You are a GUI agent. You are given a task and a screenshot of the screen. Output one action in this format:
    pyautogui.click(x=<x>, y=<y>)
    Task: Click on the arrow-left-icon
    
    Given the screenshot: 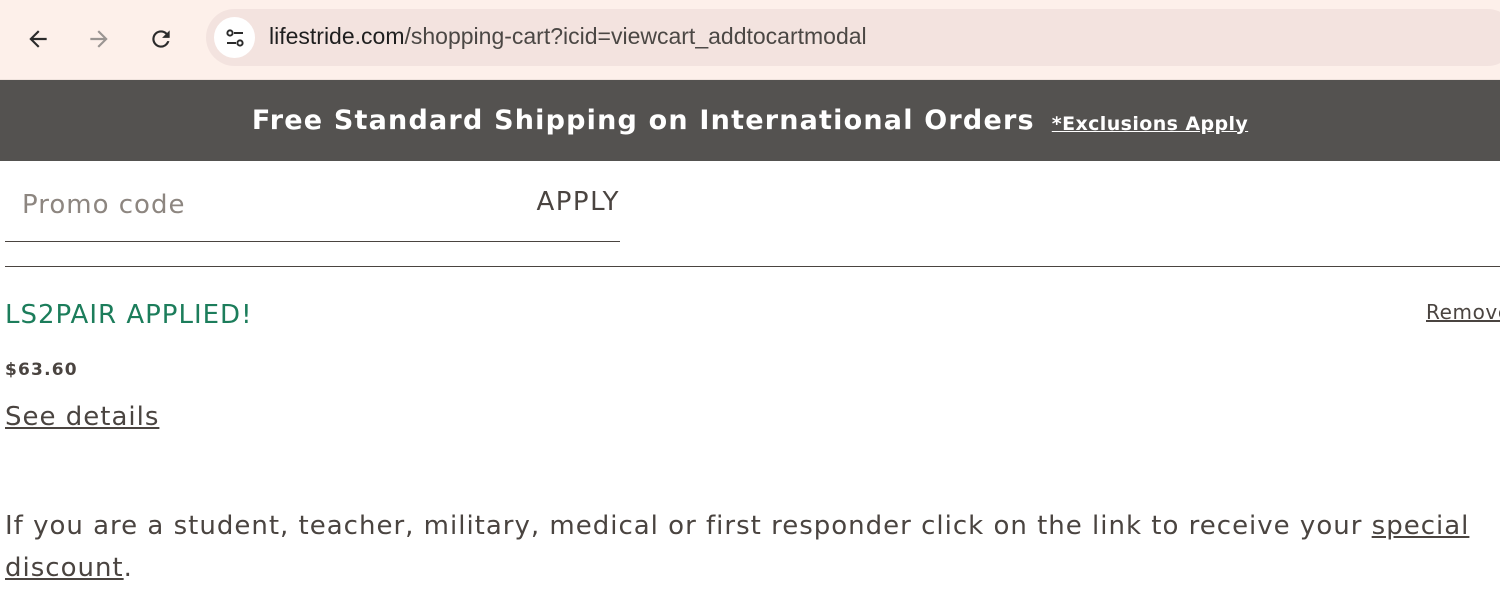 What is the action you would take?
    pyautogui.click(x=38, y=39)
    